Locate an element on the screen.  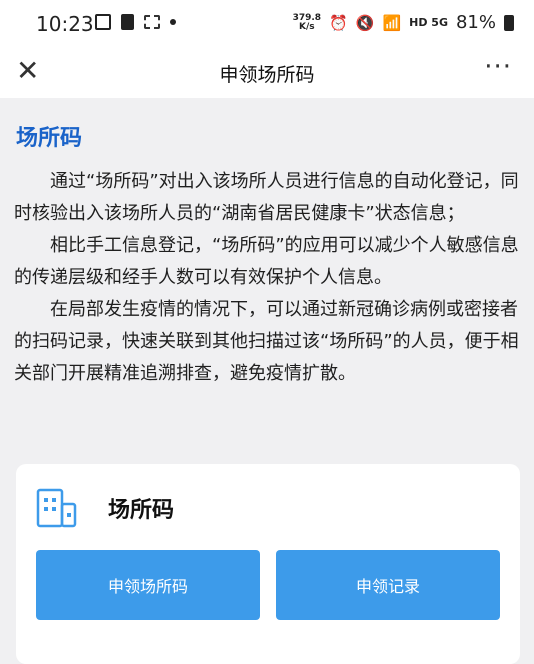
network-speed: 379.8 K/s is located at coordinates (307, 22).